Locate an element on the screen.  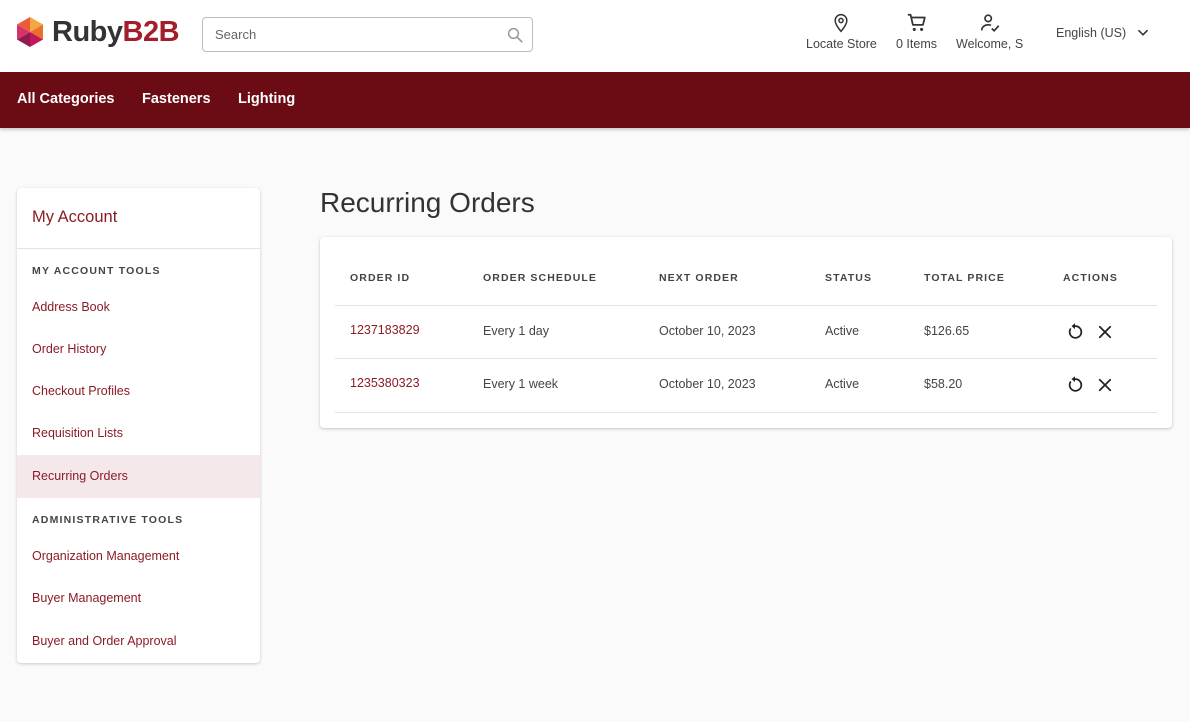
sidebar-divider is located at coordinates (138, 248).